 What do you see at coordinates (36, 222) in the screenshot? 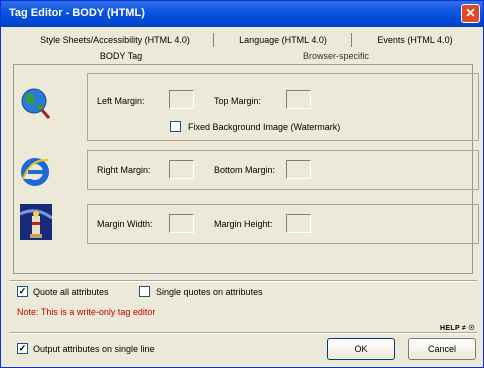
I see `netscape-lighthouse-icon` at bounding box center [36, 222].